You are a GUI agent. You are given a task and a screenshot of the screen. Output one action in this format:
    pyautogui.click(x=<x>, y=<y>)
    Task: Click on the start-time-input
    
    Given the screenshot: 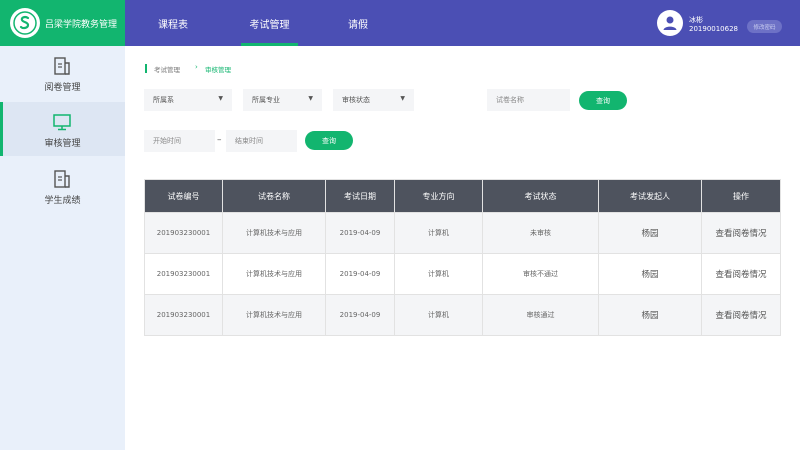 What is the action you would take?
    pyautogui.click(x=179, y=141)
    